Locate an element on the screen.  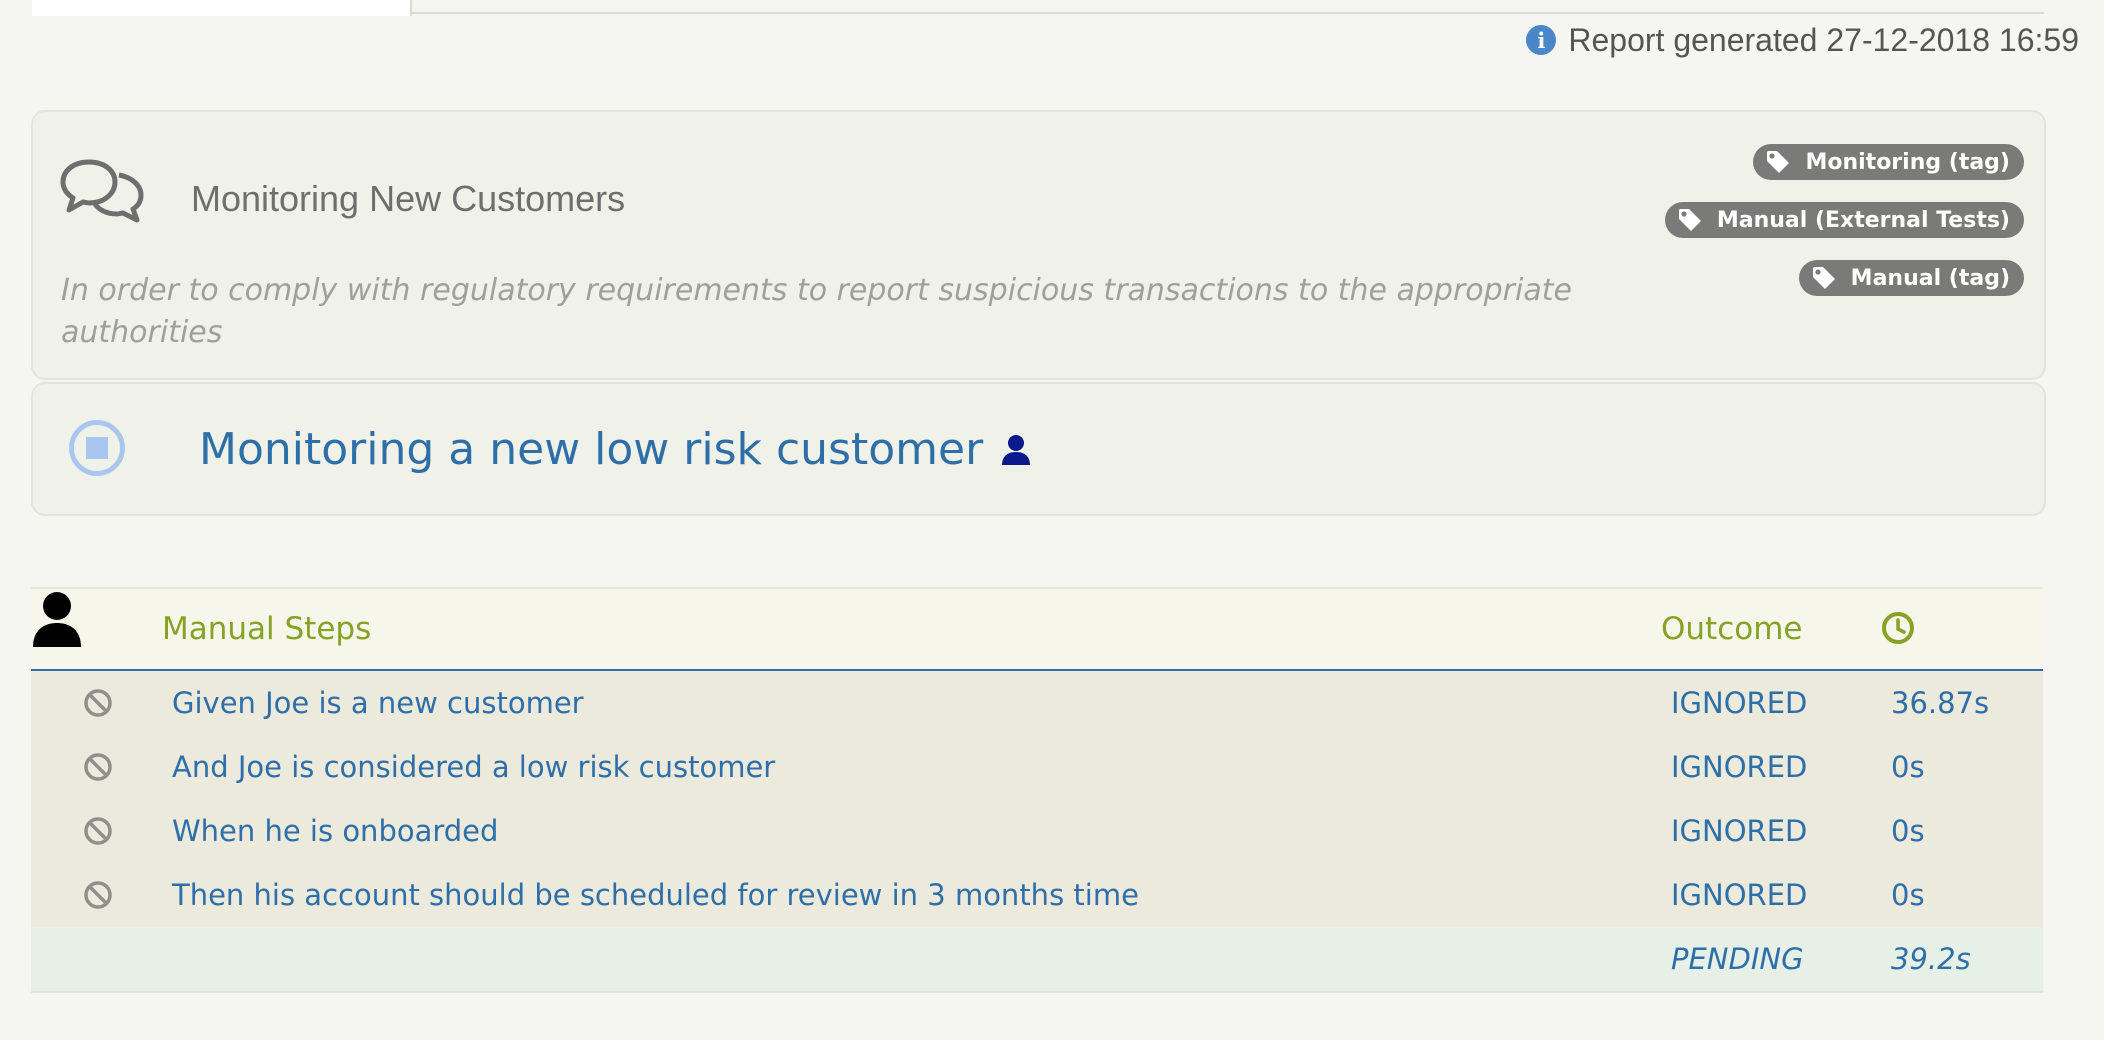
tag-manual-external-tests: Manual (External Tests) is located at coordinates (1844, 220).